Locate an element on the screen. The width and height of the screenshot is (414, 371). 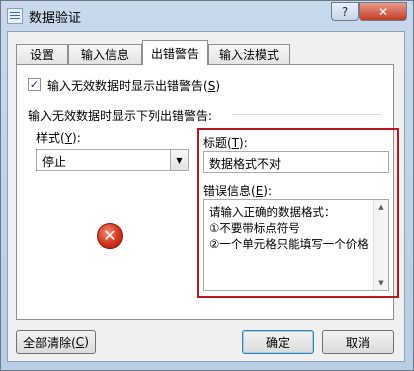
style-select-value: 停止 is located at coordinates (54, 162).